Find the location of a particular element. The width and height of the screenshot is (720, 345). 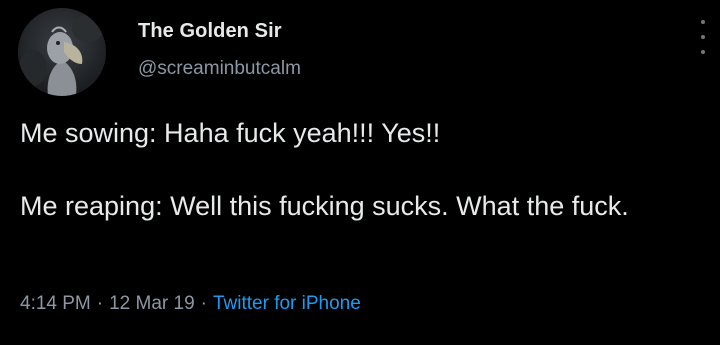

tweet-source-link: Twitter for iPhone is located at coordinates (287, 303).